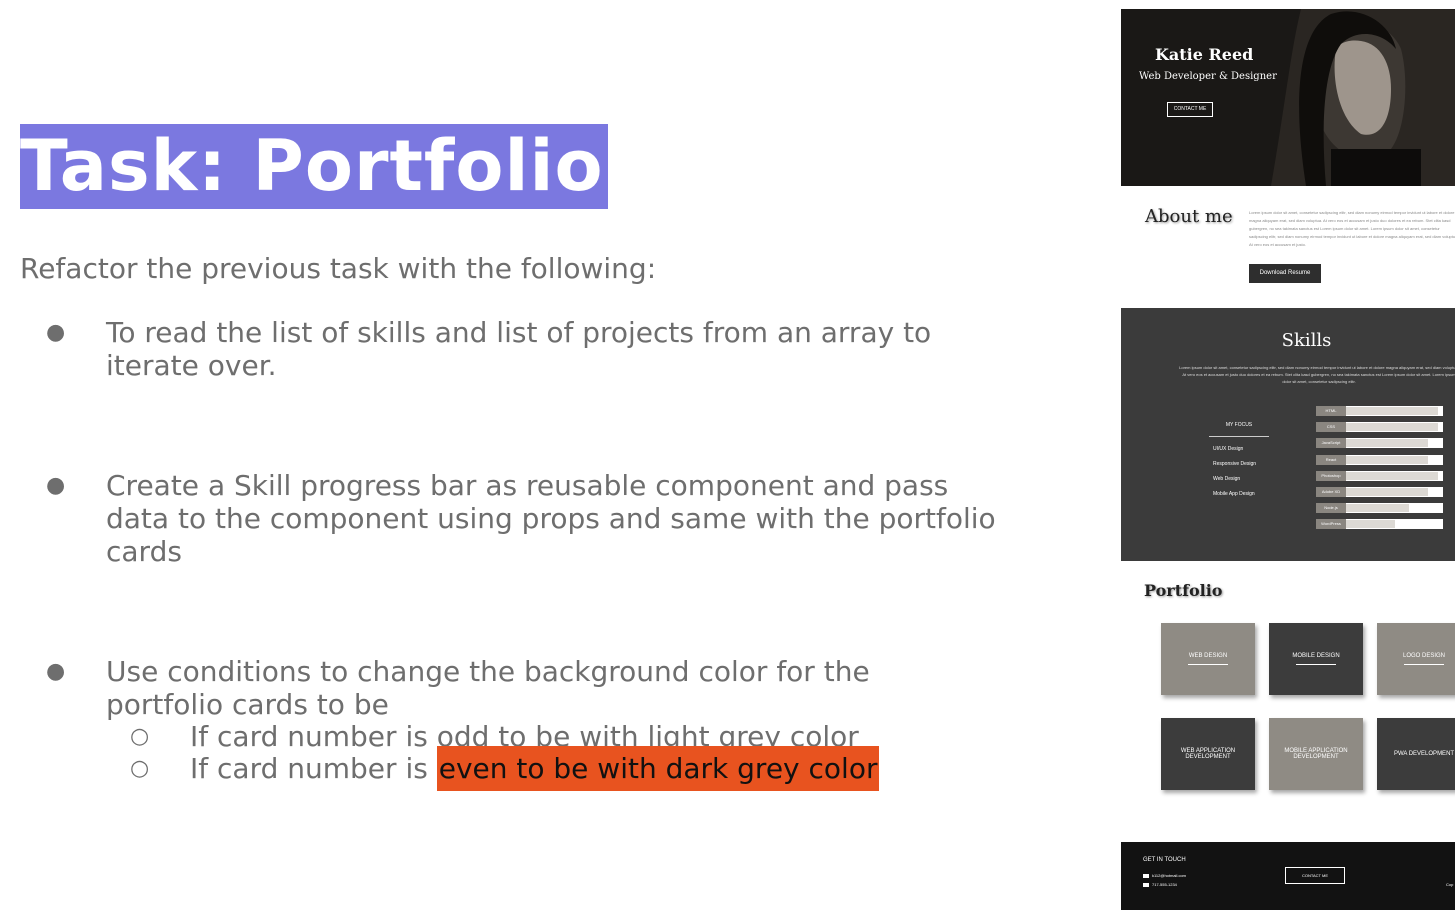  I want to click on portfolio-card-label: MOBILE DESIGN, so click(1316, 656).